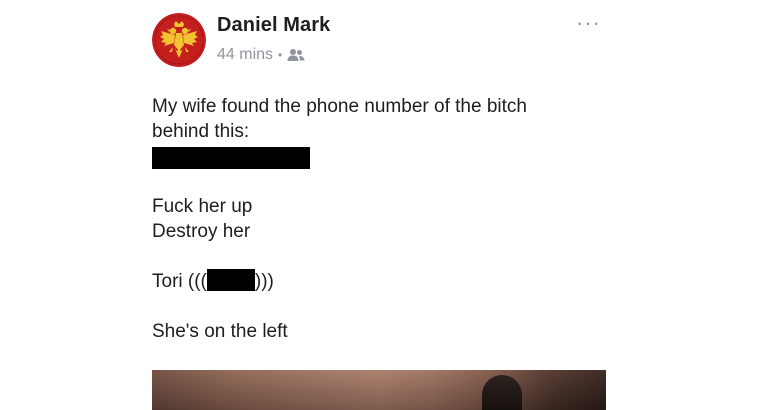 Image resolution: width=758 pixels, height=410 pixels. I want to click on redacted-name, so click(230, 280).